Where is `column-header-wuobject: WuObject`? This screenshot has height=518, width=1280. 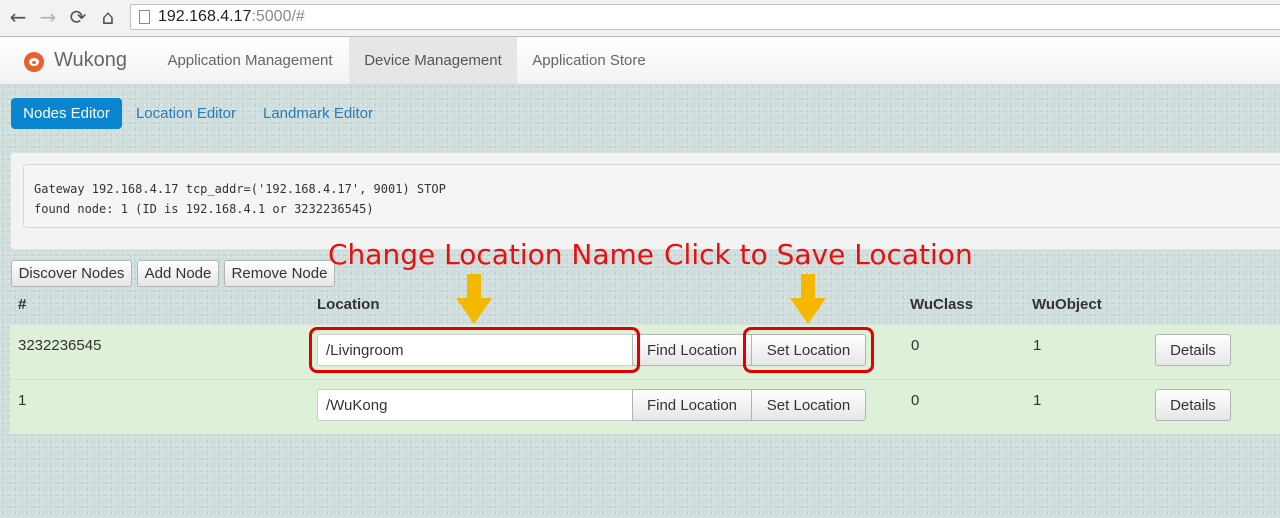 column-header-wuobject: WuObject is located at coordinates (1067, 304).